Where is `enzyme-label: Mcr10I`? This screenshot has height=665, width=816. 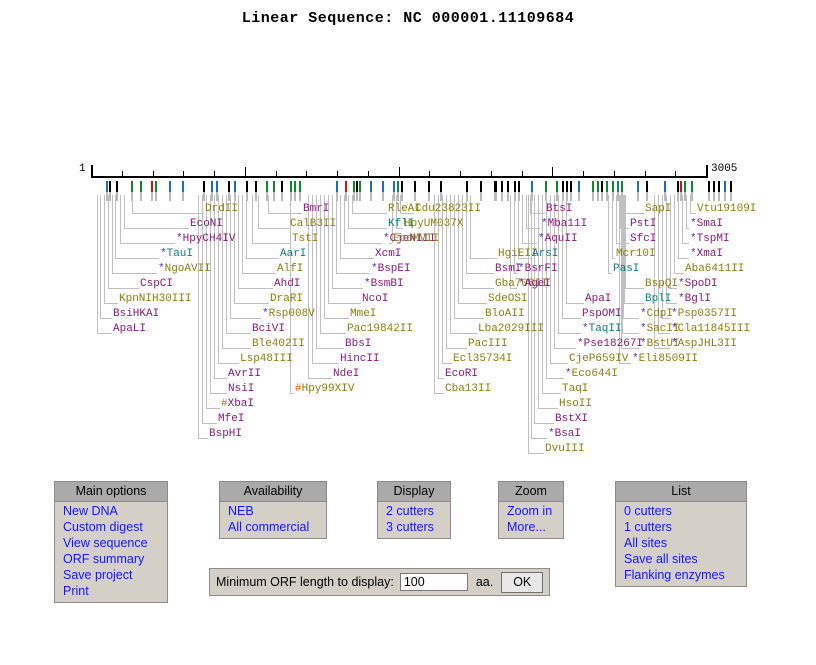 enzyme-label: Mcr10I is located at coordinates (636, 254).